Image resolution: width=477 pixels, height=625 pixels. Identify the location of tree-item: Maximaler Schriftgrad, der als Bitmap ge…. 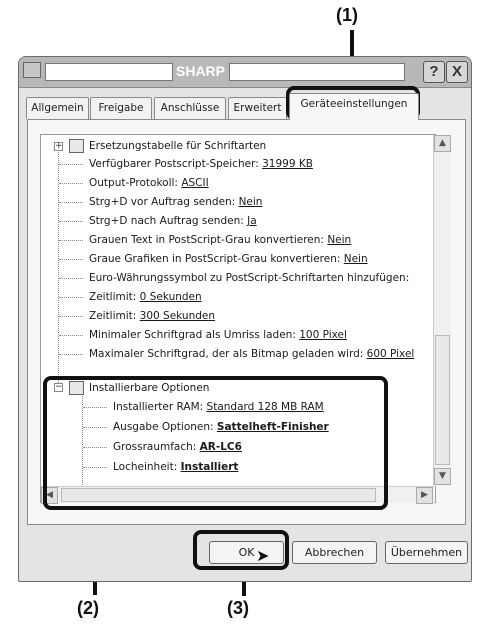
(251, 354).